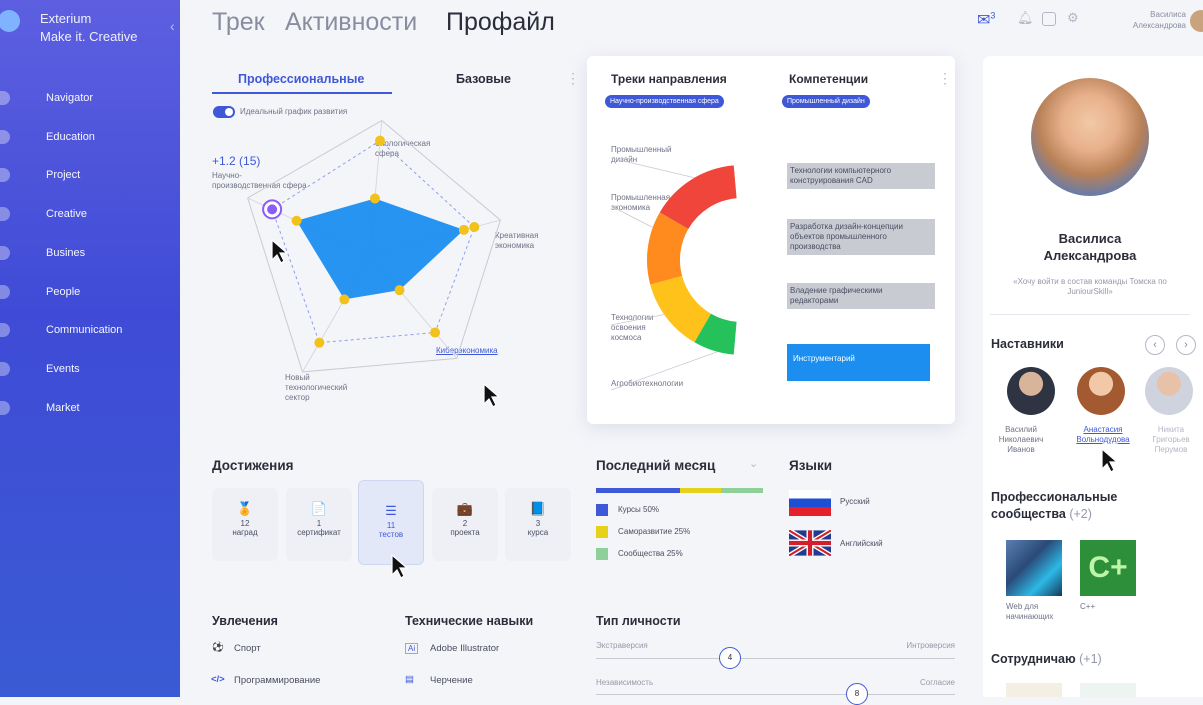  Describe the element at coordinates (1155, 345) in the screenshot. I see `prev-arrow-icon: ‹` at that location.